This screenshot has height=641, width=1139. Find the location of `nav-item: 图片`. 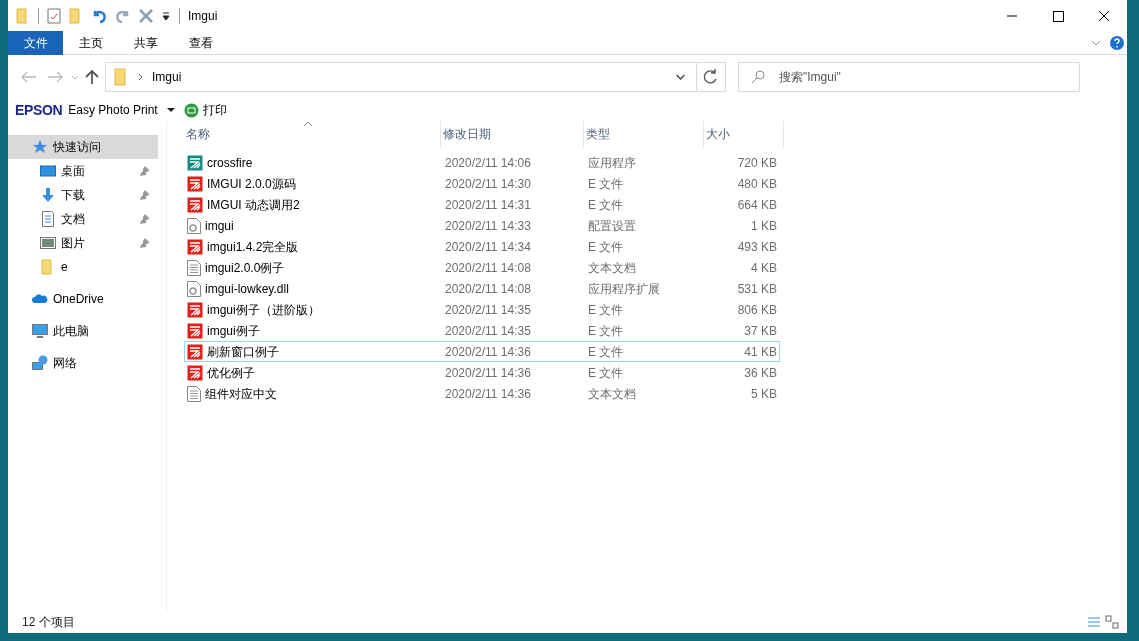

nav-item: 图片 is located at coordinates (83, 243).